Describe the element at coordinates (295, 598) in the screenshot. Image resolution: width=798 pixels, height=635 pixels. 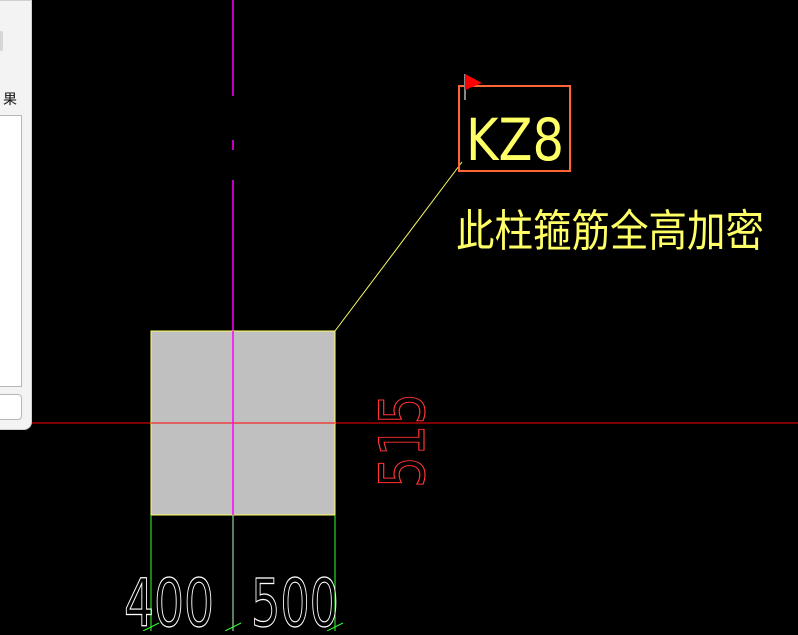
I see `dimension-bottom-right: 500` at that location.